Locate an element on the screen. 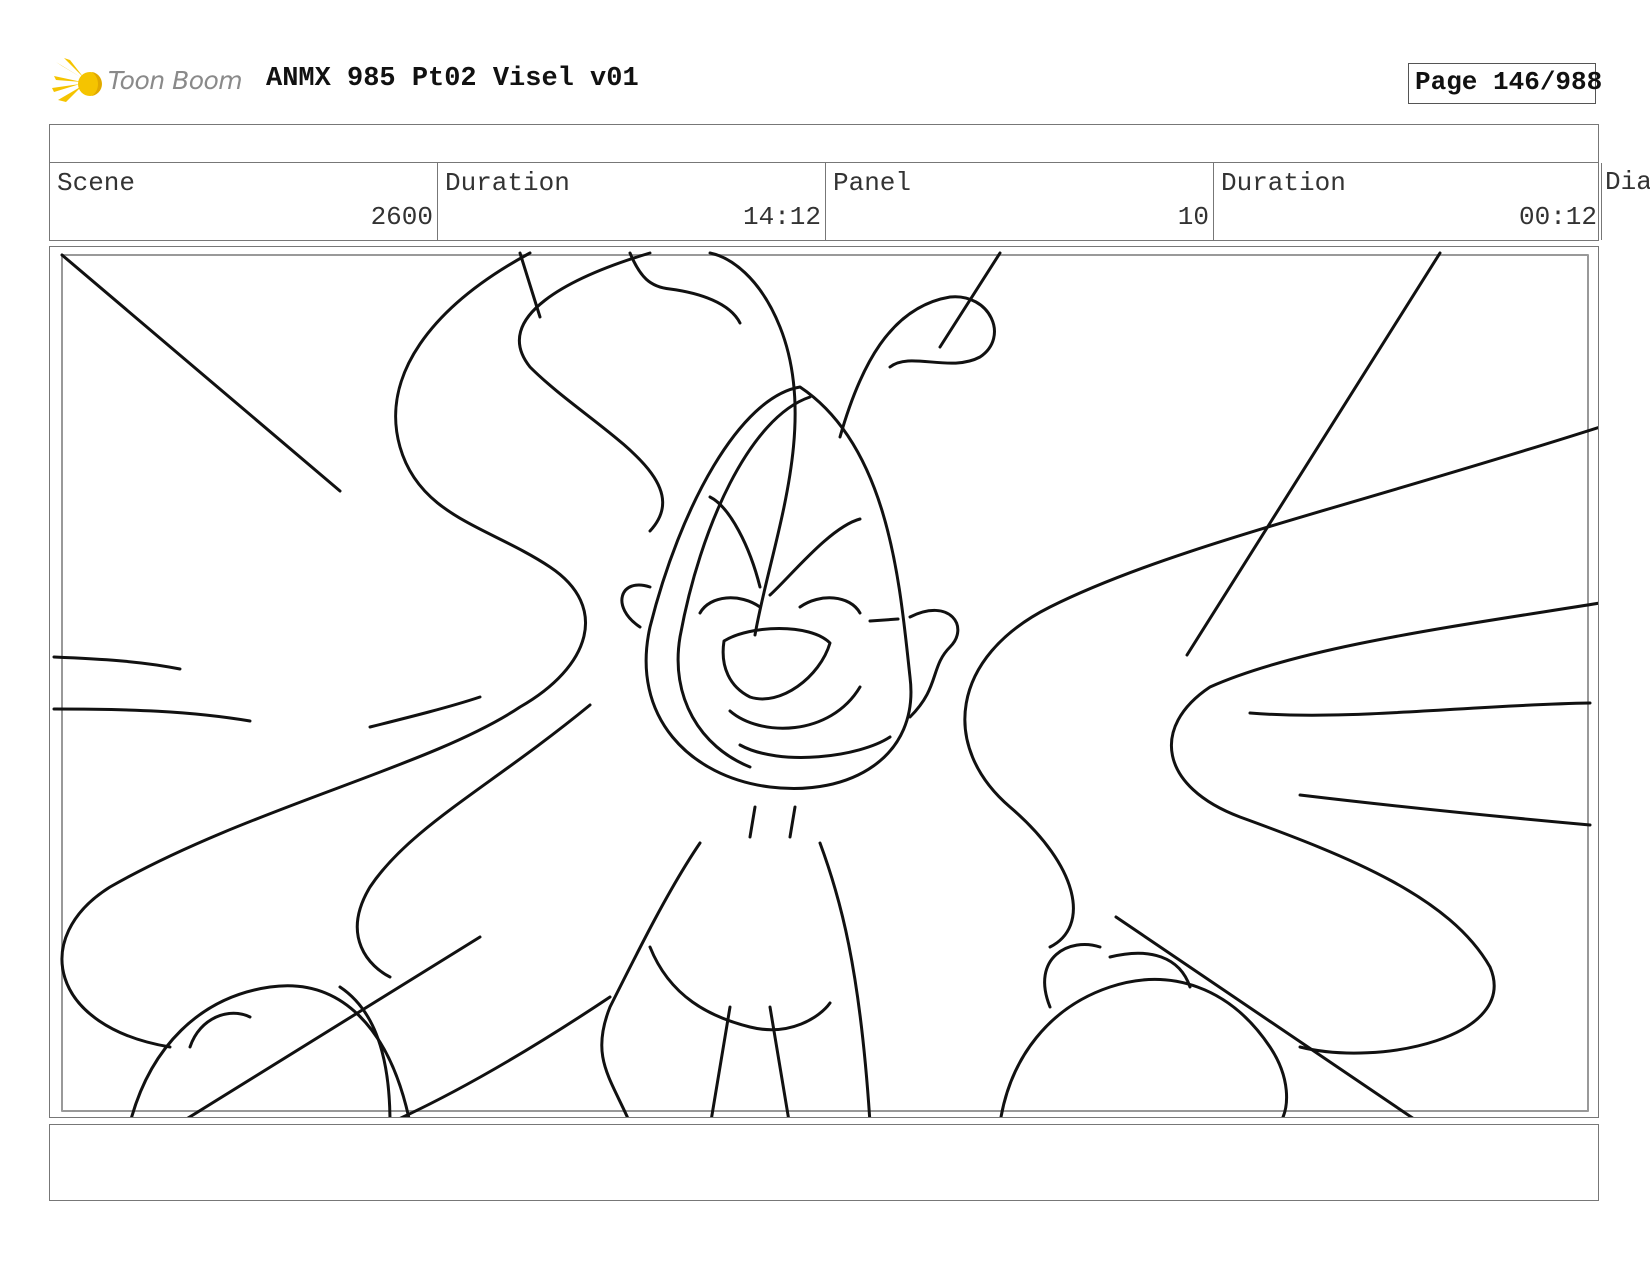 The width and height of the screenshot is (1650, 1275). head-inner-line is located at coordinates (744, 582).